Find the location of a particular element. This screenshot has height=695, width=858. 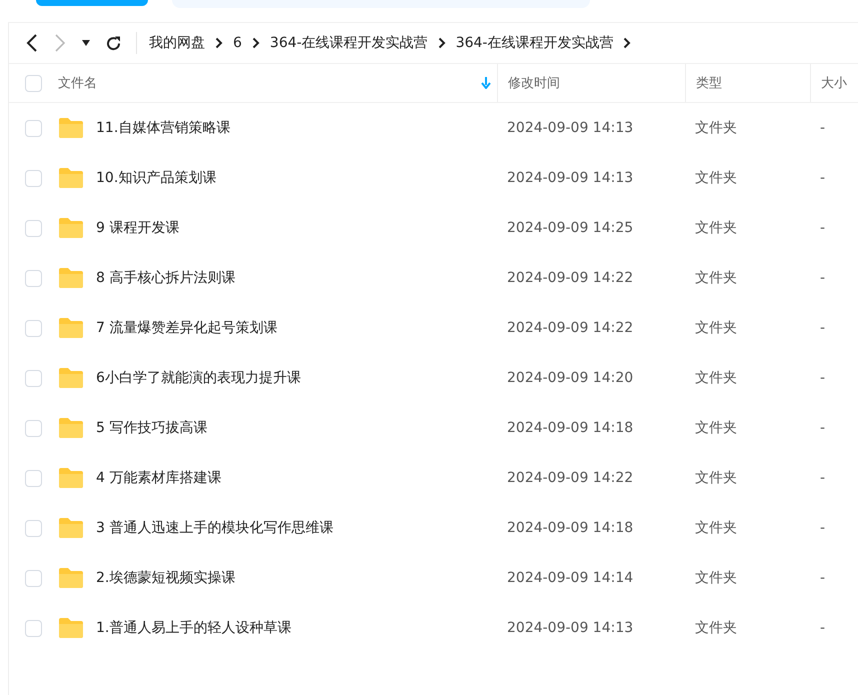

folder-name: 5 写作技巧拔高课 is located at coordinates (152, 428).